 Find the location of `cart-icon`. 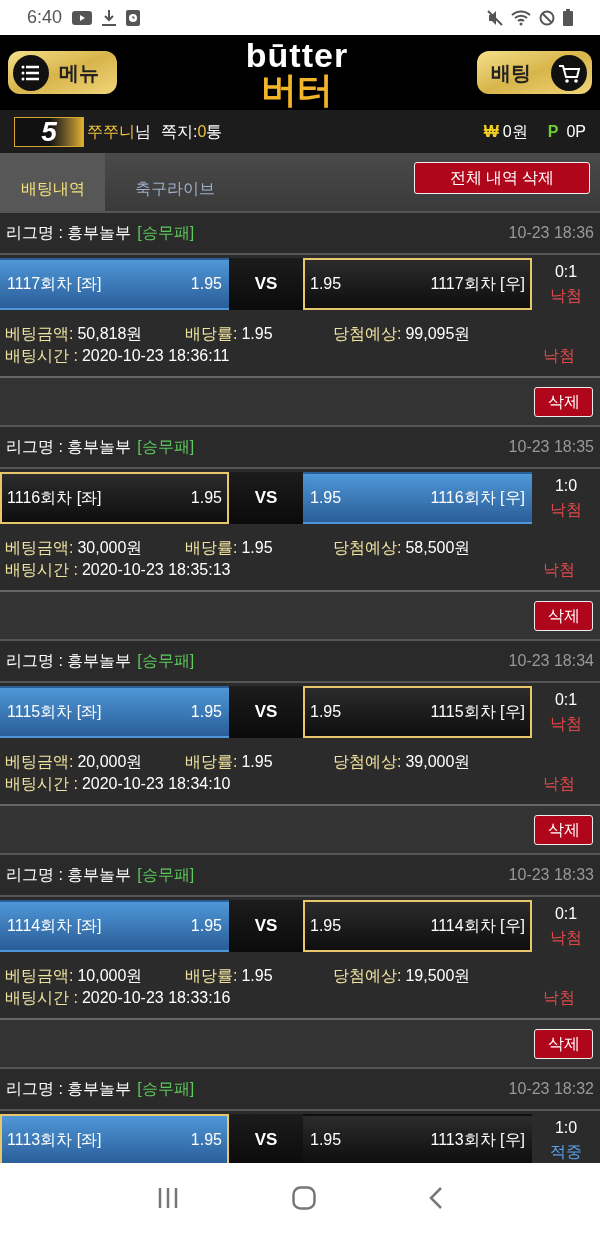

cart-icon is located at coordinates (569, 72).